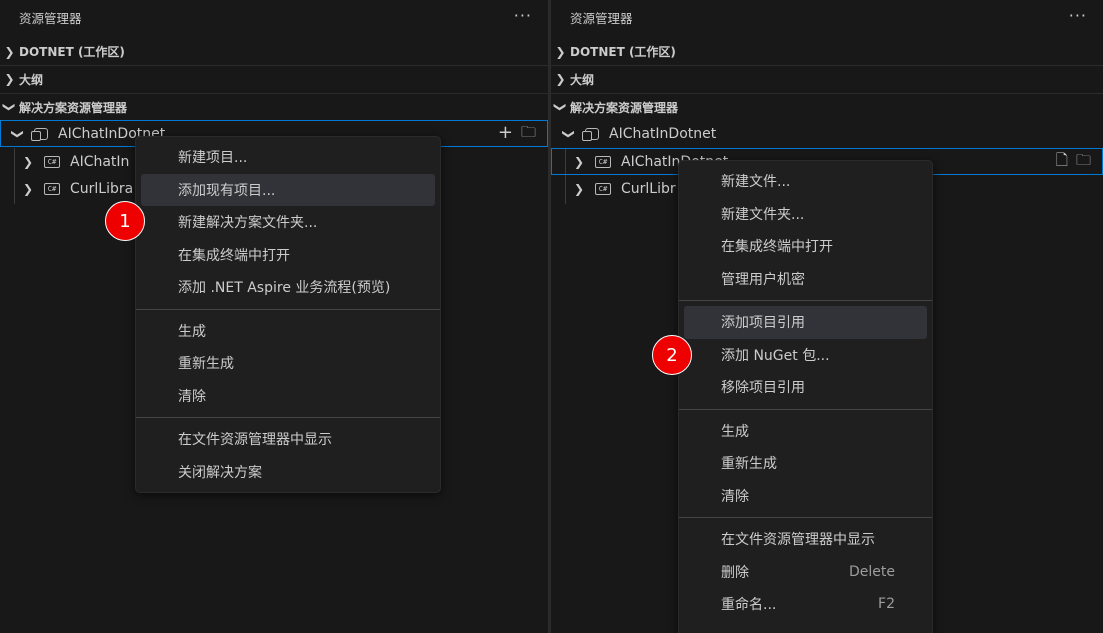 The height and width of the screenshot is (633, 1103). Describe the element at coordinates (805, 572) in the screenshot. I see `menu-item-delete: 删除 Delete` at that location.